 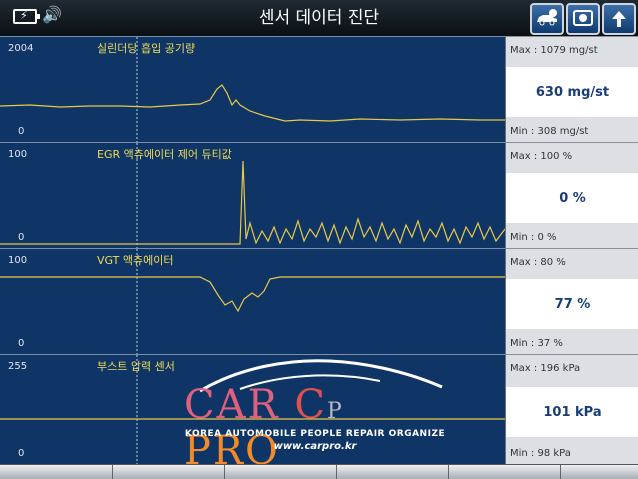 I want to click on logo-brand: CAR CP PRO, so click(x=264, y=428).